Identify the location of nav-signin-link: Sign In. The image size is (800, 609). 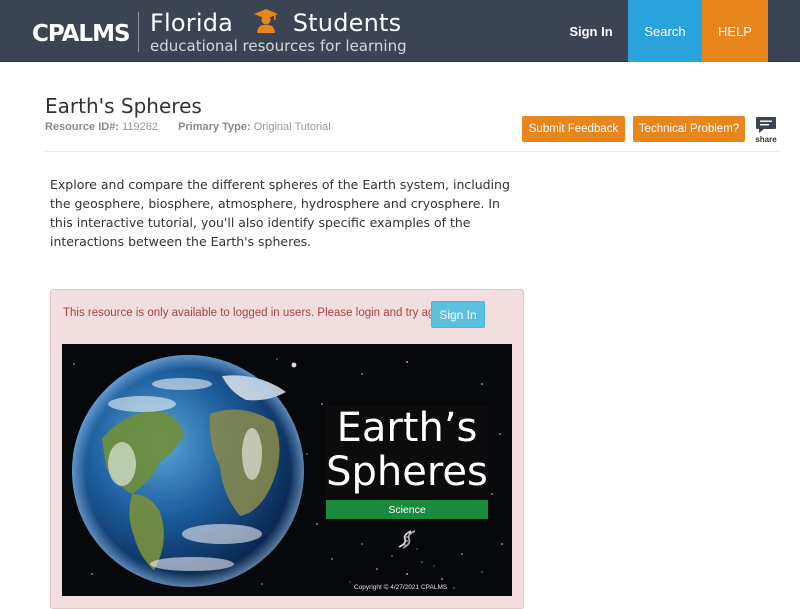
(591, 31).